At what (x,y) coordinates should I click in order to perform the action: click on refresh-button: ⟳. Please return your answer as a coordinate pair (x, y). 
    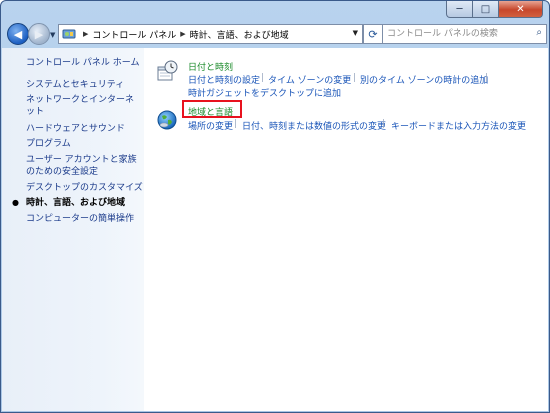
    Looking at the image, I should click on (373, 34).